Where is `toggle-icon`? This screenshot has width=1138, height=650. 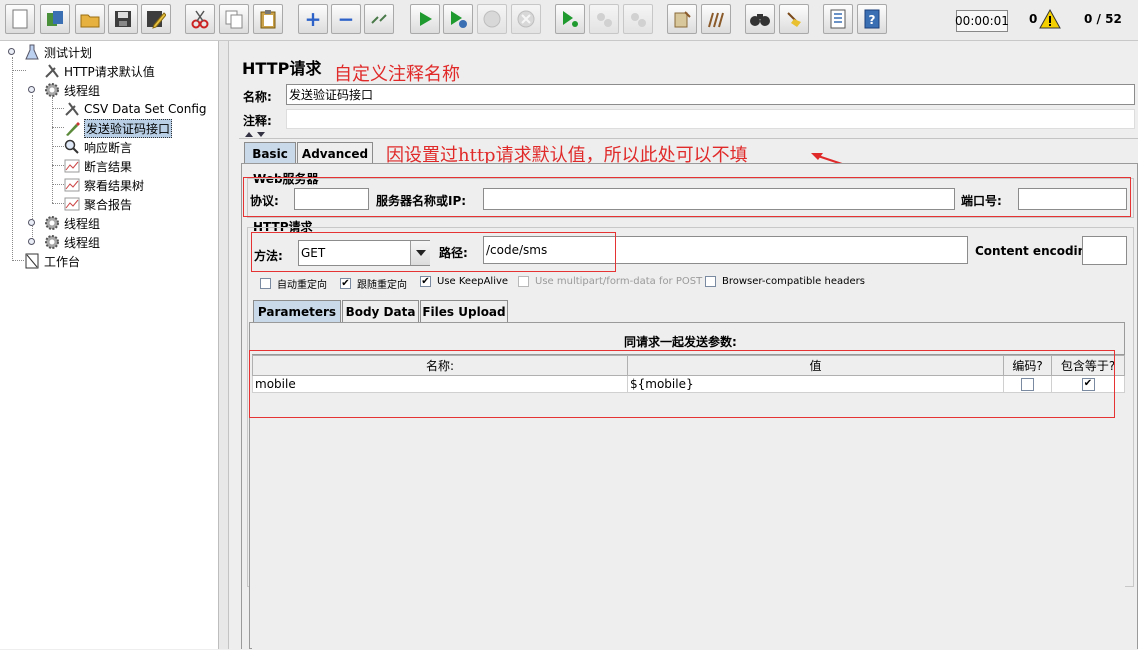 toggle-icon is located at coordinates (379, 19).